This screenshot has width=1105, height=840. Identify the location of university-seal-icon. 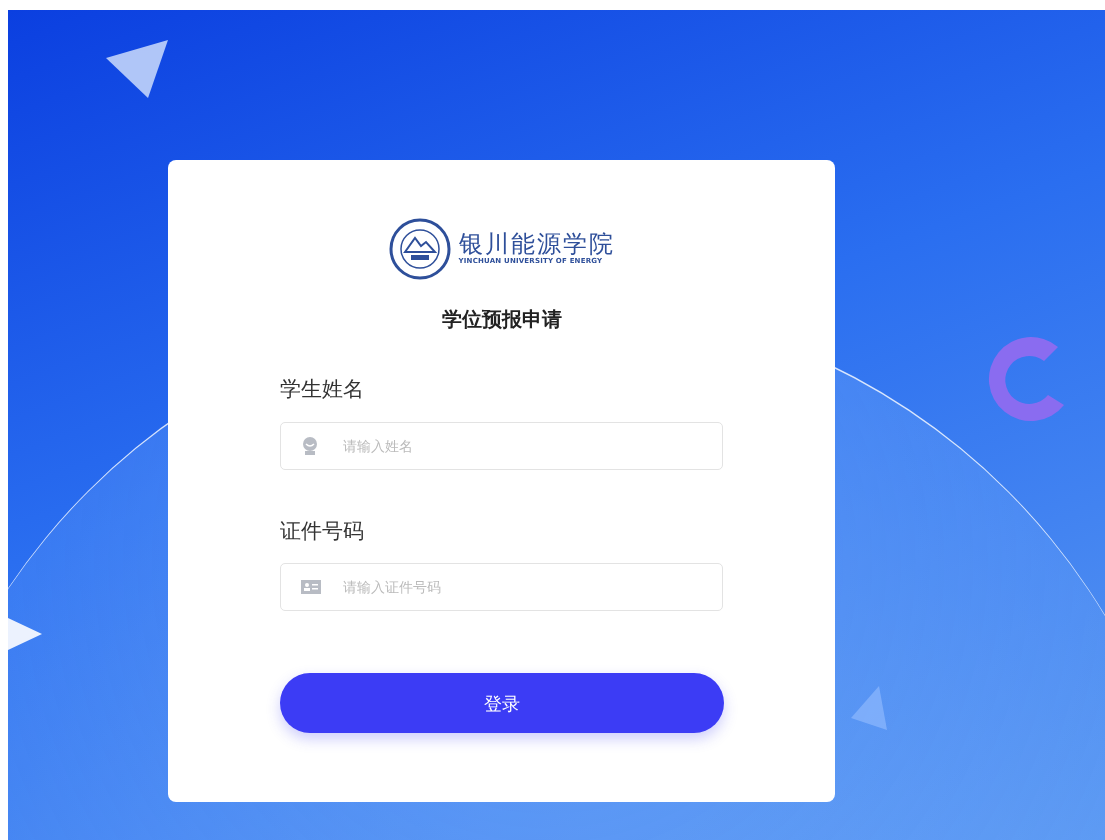
(419, 249).